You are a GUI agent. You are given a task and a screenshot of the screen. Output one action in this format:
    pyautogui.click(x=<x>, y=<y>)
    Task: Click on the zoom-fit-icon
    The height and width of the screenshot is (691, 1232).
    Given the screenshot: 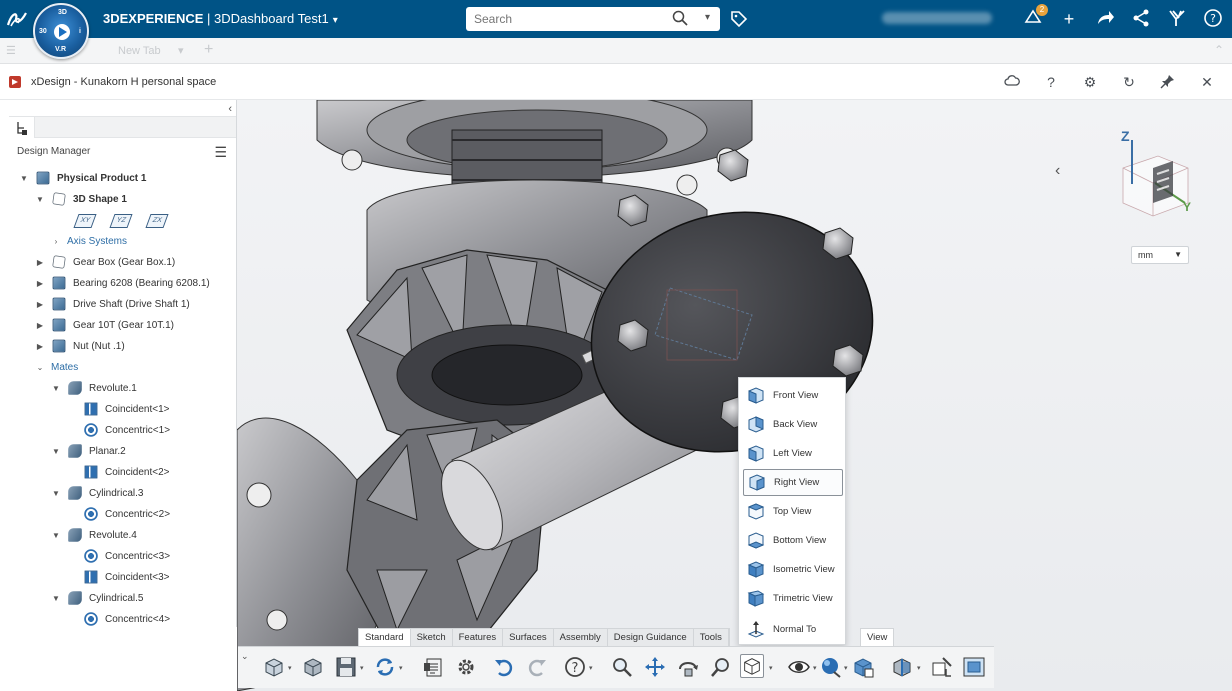 What is the action you would take?
    pyautogui.click(x=721, y=667)
    